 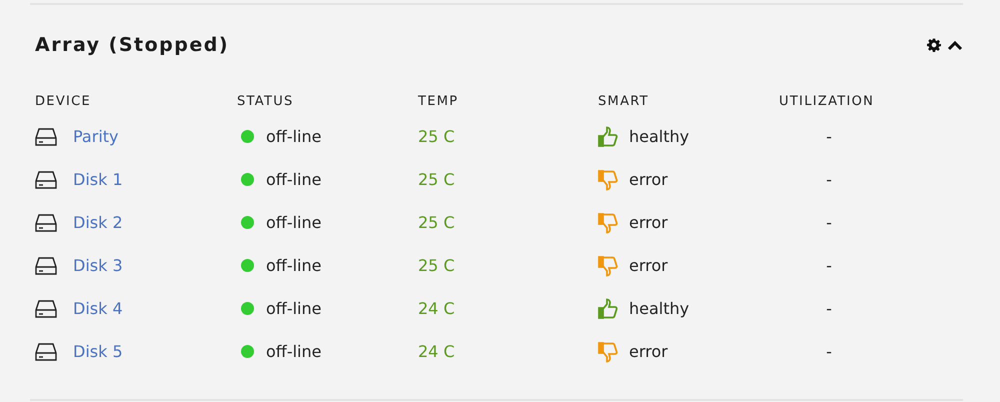 I want to click on chevron-up-icon, so click(x=955, y=45).